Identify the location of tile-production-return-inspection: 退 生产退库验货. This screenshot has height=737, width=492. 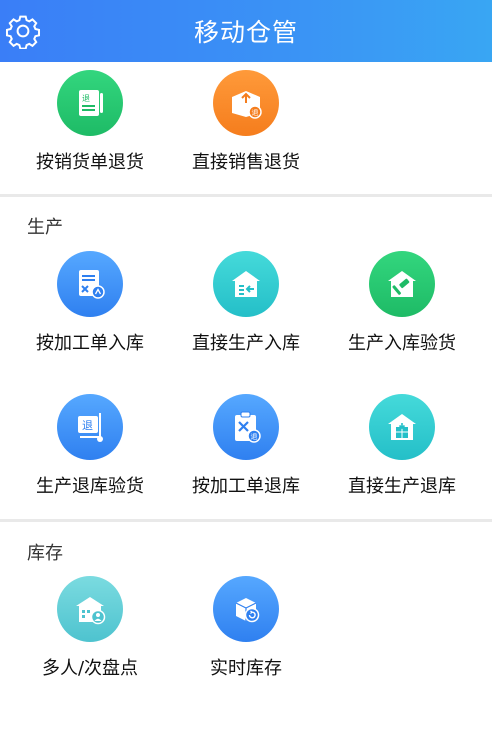
(90, 454).